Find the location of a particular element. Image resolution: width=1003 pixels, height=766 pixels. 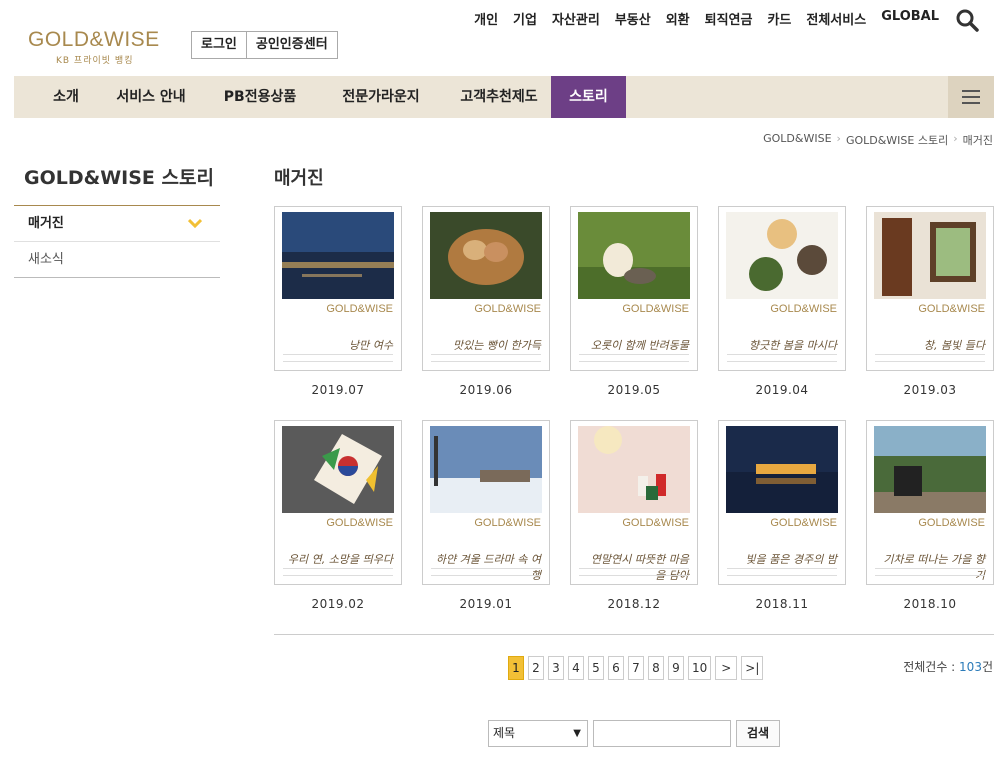

gnb-item-referral: 고객추천제도 is located at coordinates (499, 97).